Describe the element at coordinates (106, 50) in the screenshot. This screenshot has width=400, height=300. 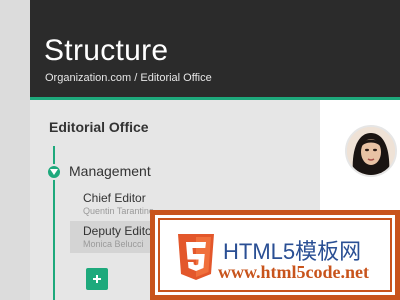
I see `page-title: Structure` at that location.